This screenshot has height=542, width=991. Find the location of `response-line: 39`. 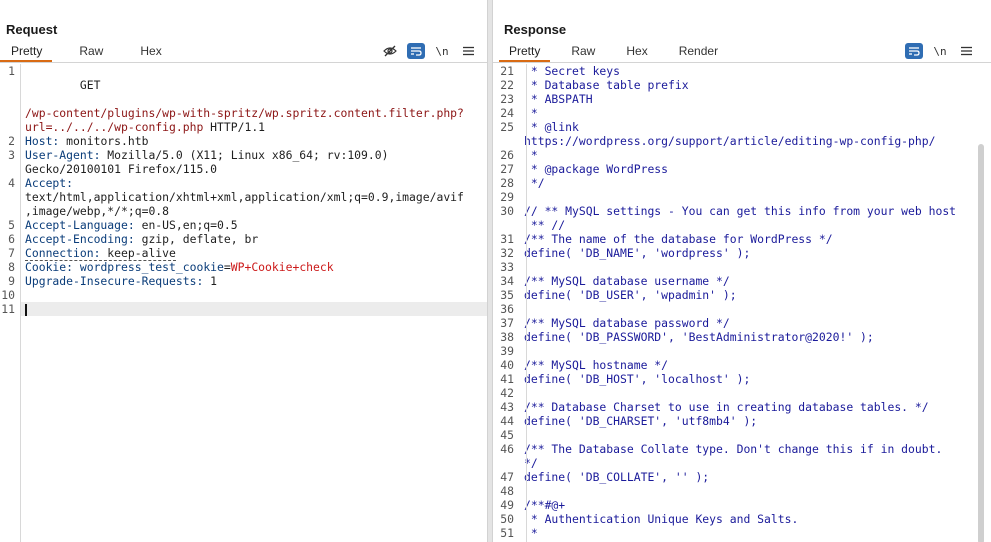

response-line: 39 is located at coordinates (742, 351).